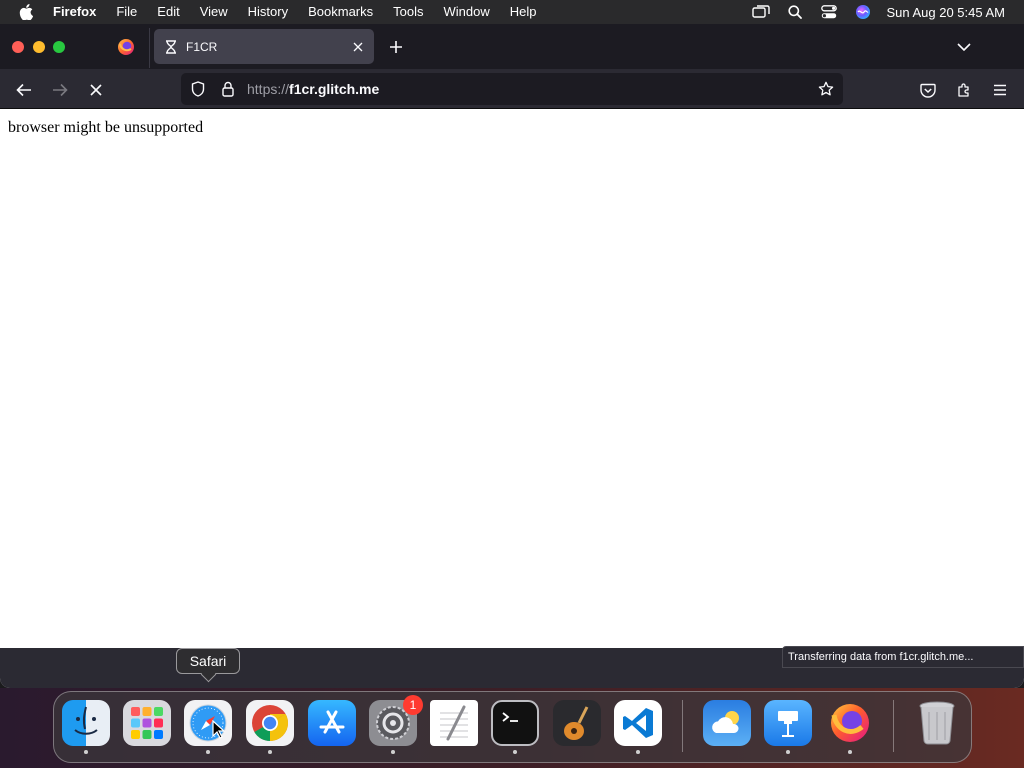 The width and height of the screenshot is (1024, 768). What do you see at coordinates (59, 47) in the screenshot?
I see `window-maximize-button` at bounding box center [59, 47].